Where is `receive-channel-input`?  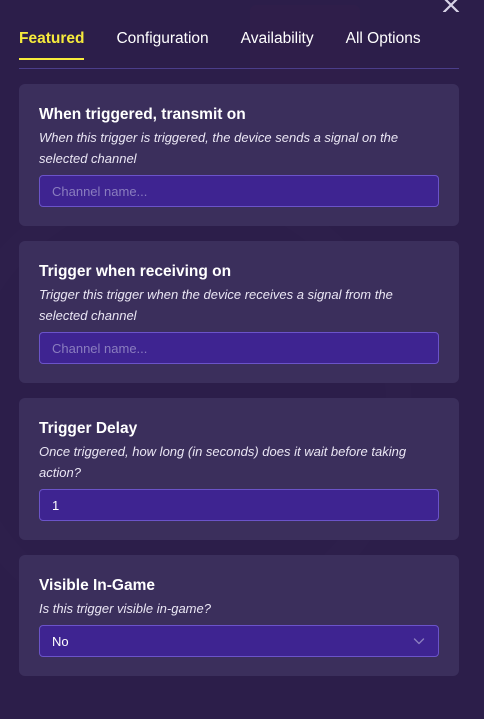
receive-channel-input is located at coordinates (239, 348).